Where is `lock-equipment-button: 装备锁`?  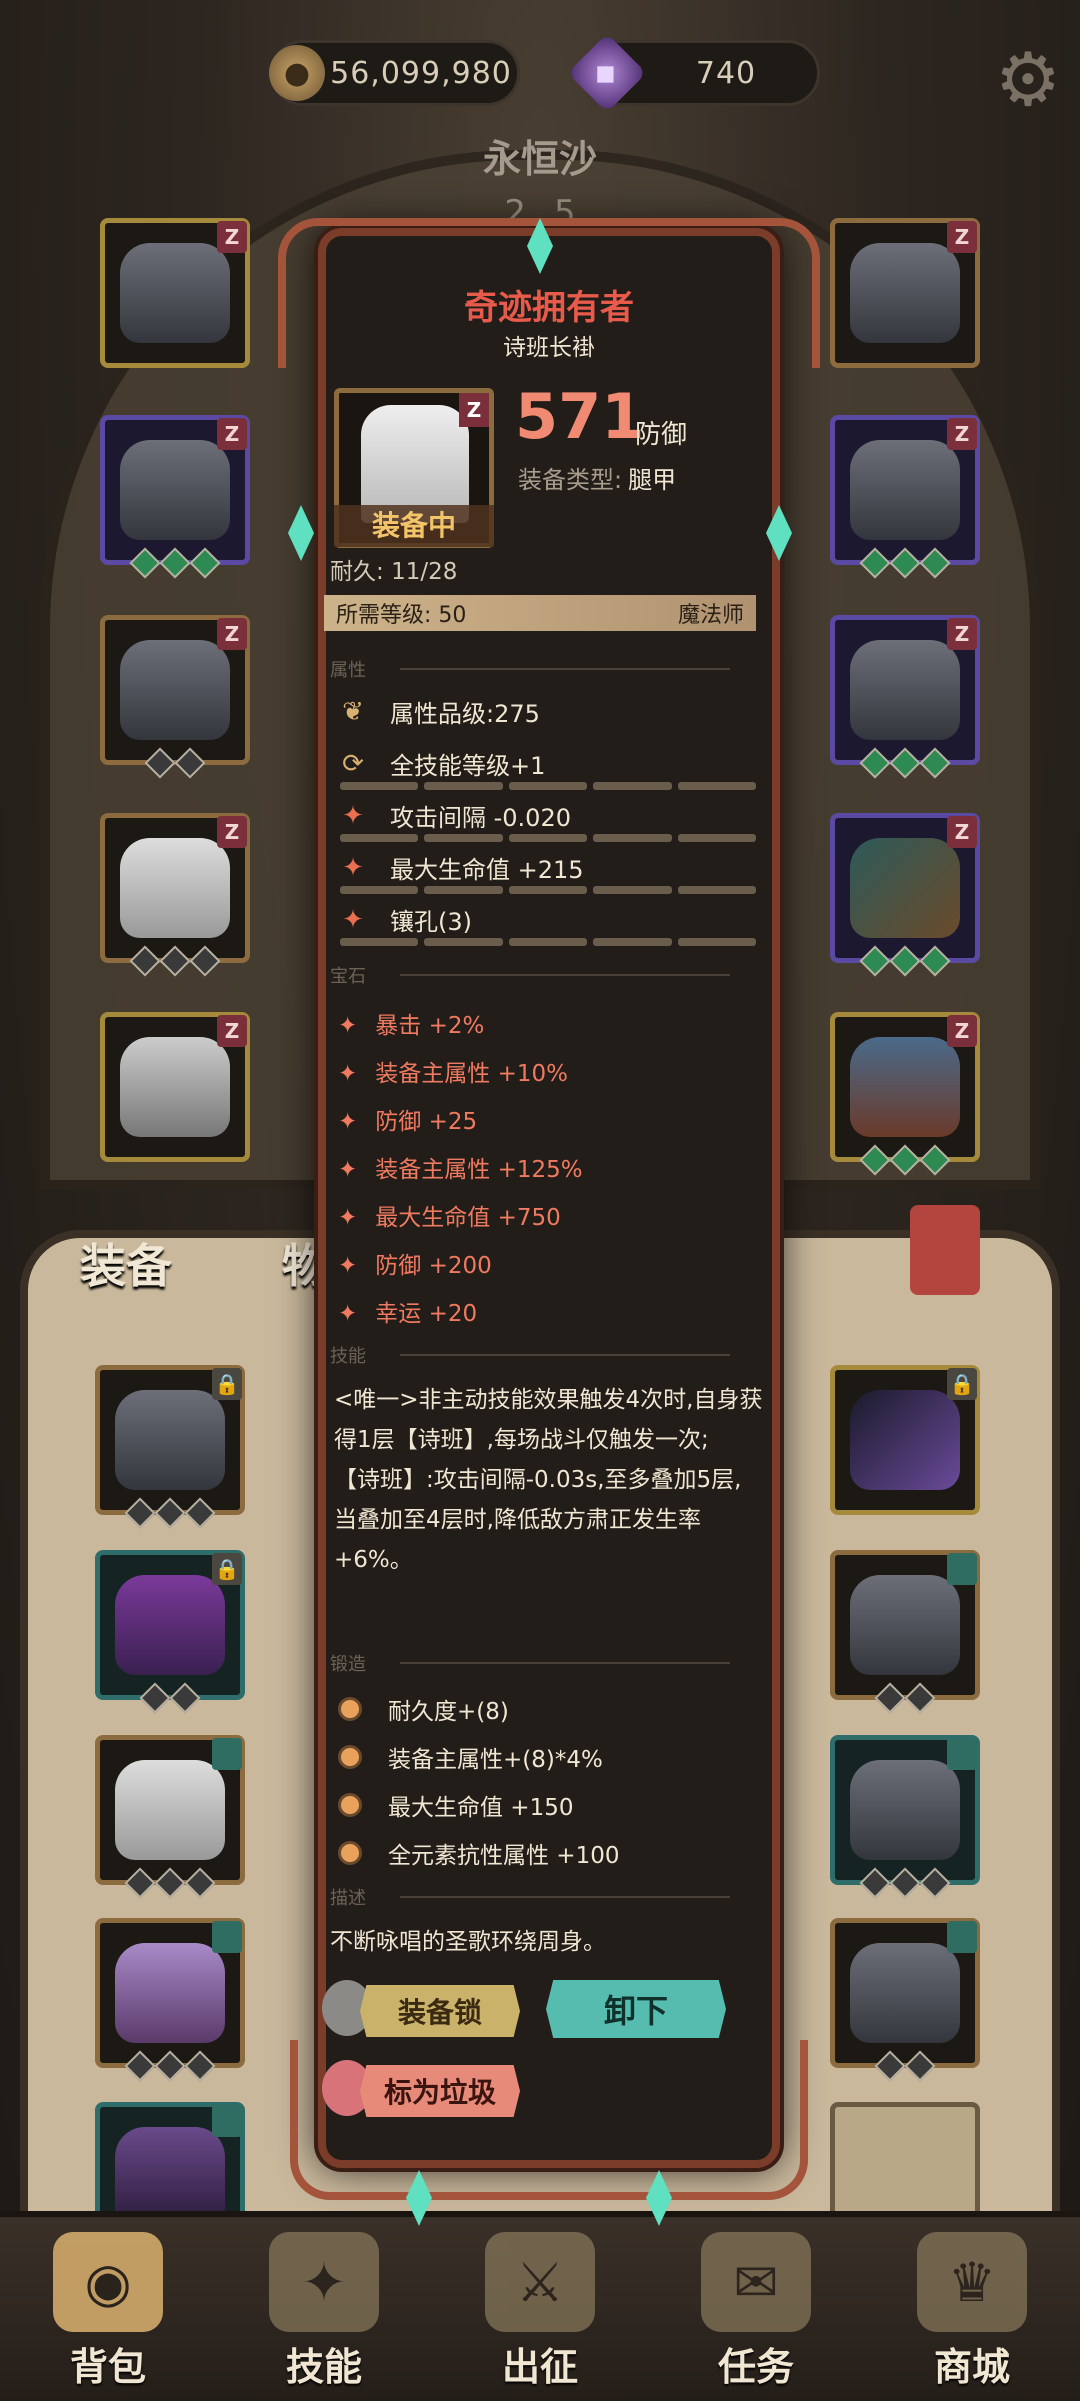
lock-equipment-button: 装备锁 is located at coordinates (440, 2011).